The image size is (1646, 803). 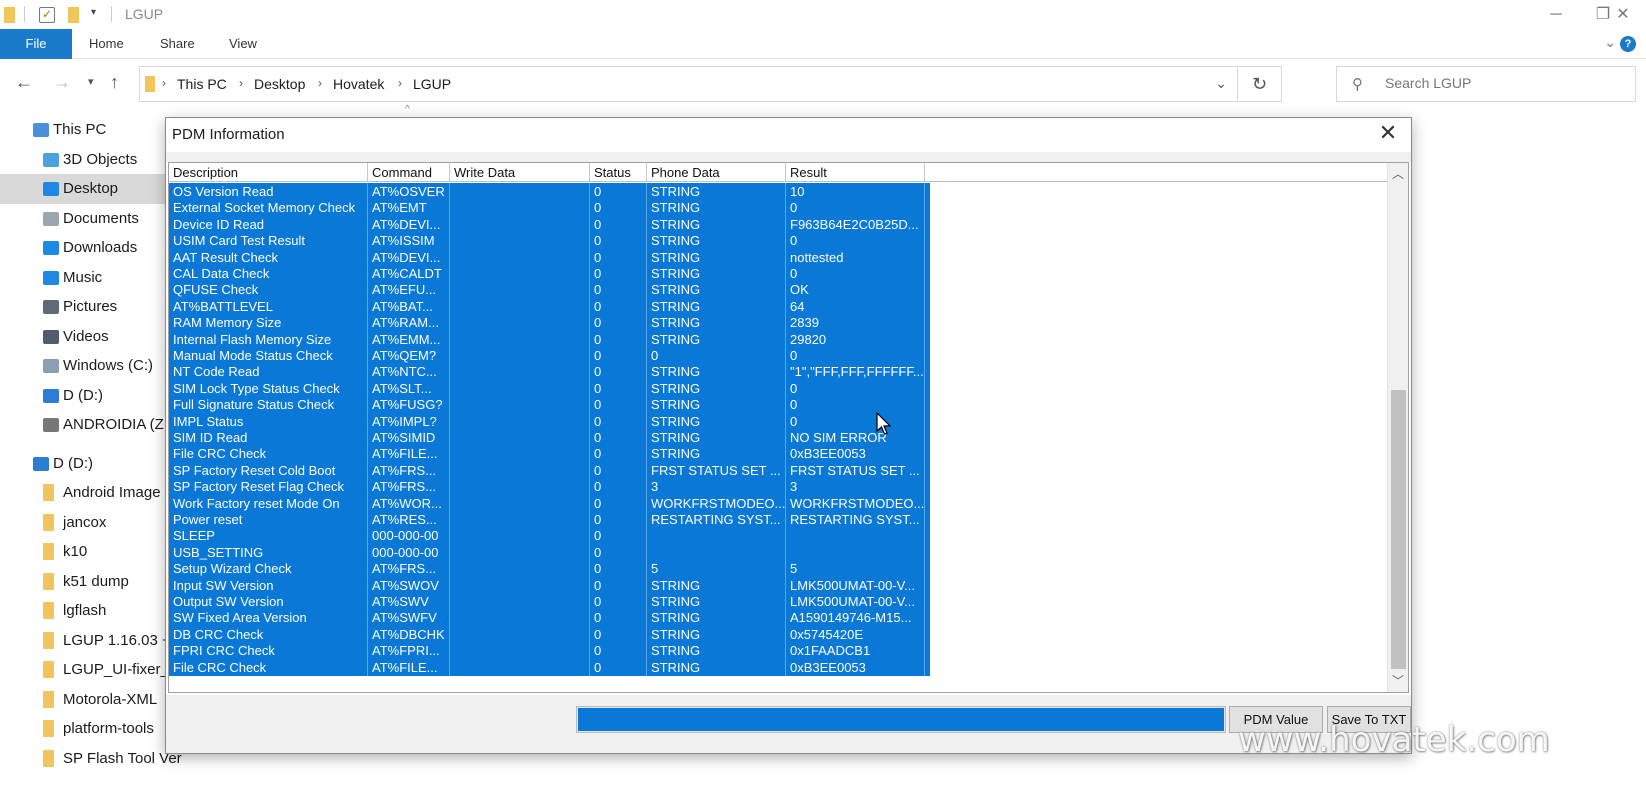 What do you see at coordinates (1610, 42) in the screenshot?
I see `expand-ribbon-chevron-icon: ⌄` at bounding box center [1610, 42].